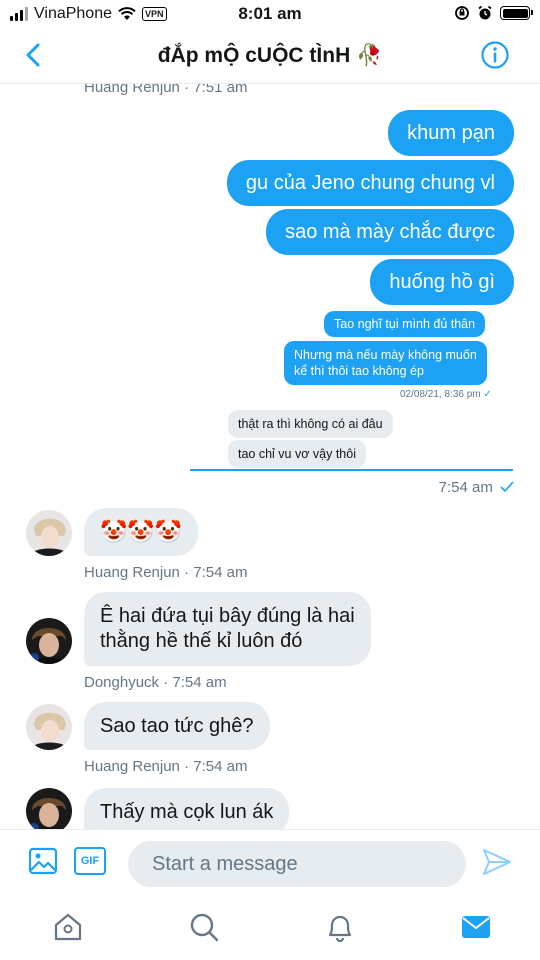  What do you see at coordinates (476, 927) in the screenshot?
I see `messages-envelope-icon` at bounding box center [476, 927].